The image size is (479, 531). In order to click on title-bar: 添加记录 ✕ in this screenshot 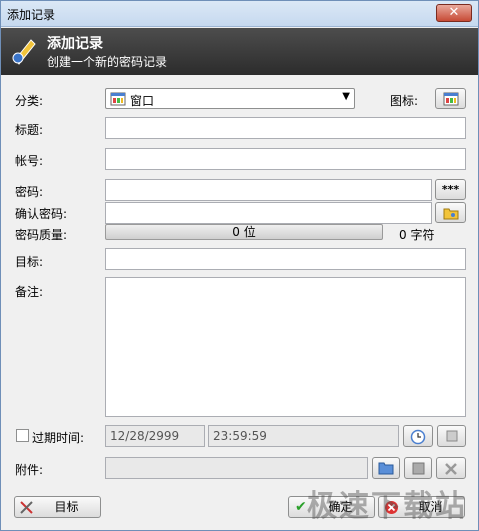, I will do `click(239, 14)`.